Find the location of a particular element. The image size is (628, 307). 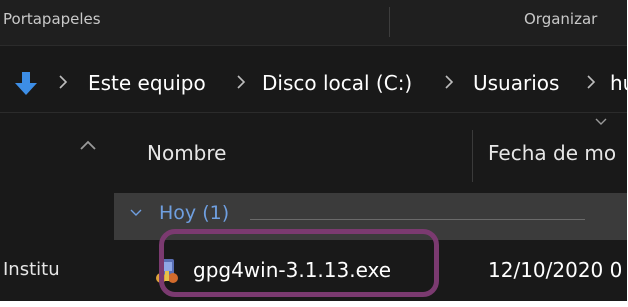

sort-indicator-icon is located at coordinates (601, 121).